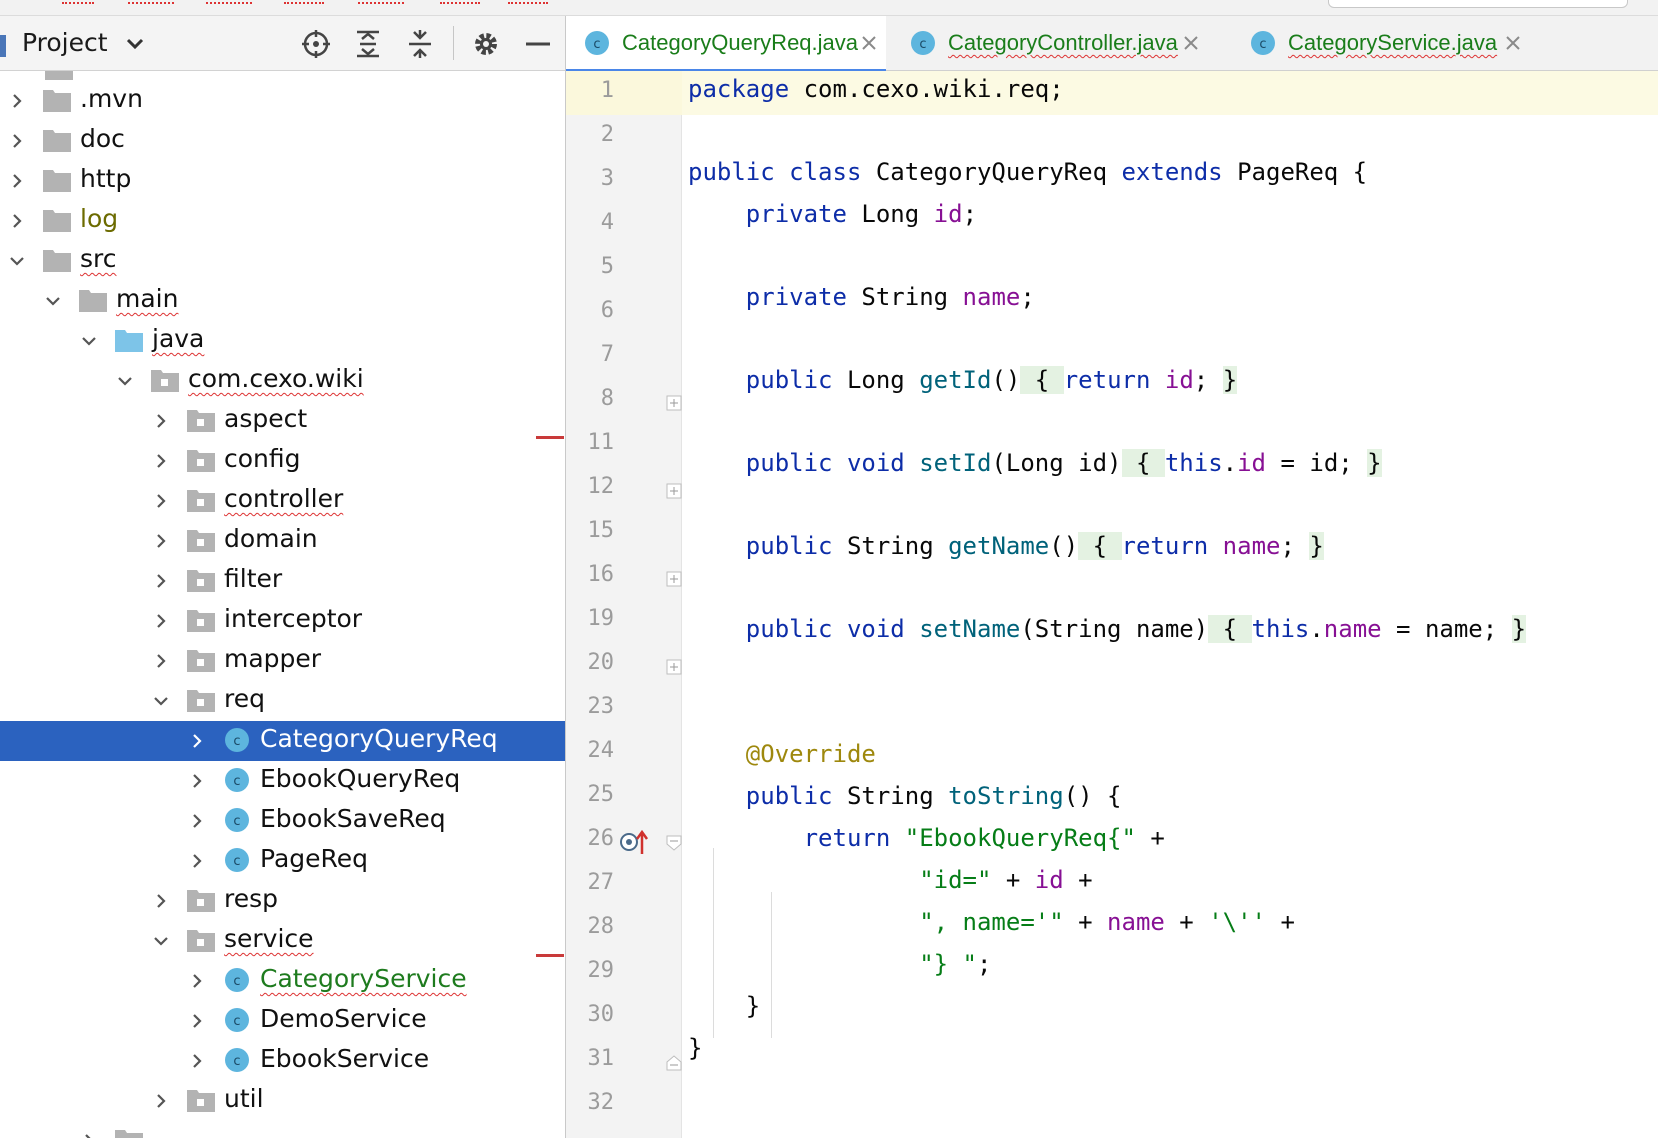 This screenshot has height=1138, width=1658. I want to click on tree-row: http, so click(282, 181).